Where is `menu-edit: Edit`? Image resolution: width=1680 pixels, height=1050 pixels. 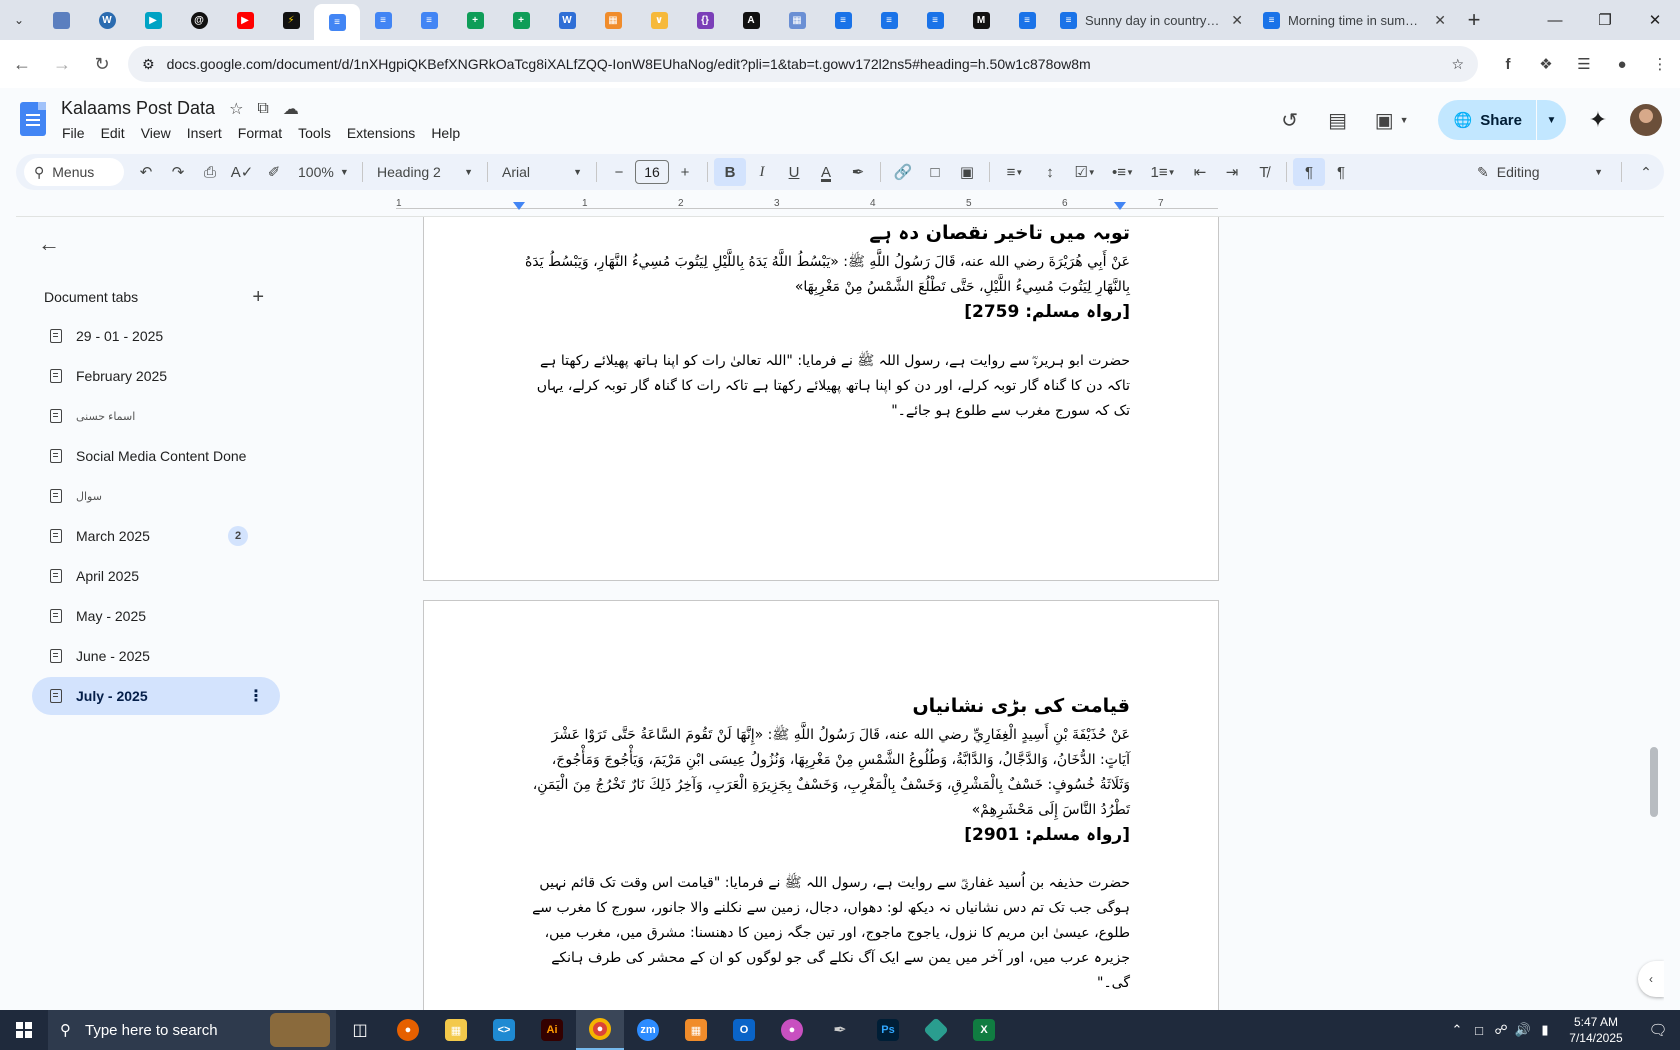
menu-edit: Edit is located at coordinates (113, 133).